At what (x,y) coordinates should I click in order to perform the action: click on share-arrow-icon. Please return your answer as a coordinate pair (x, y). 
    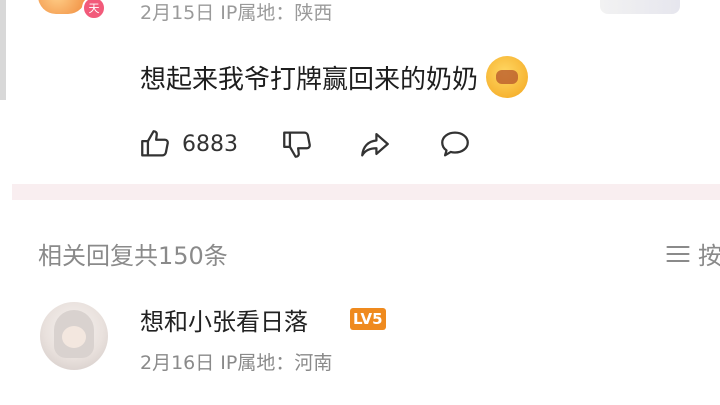
    Looking at the image, I should click on (375, 144).